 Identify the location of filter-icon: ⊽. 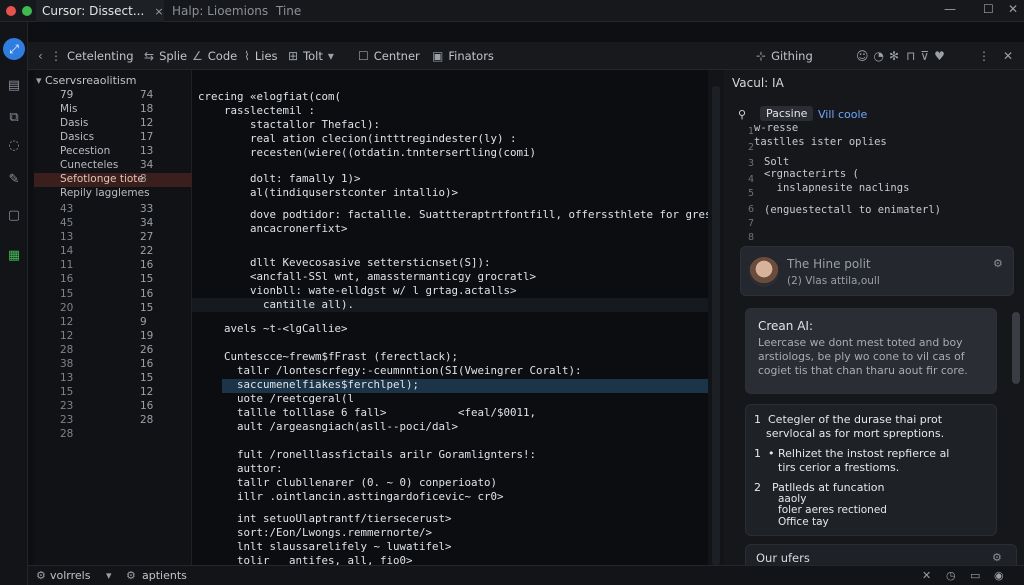
(924, 56).